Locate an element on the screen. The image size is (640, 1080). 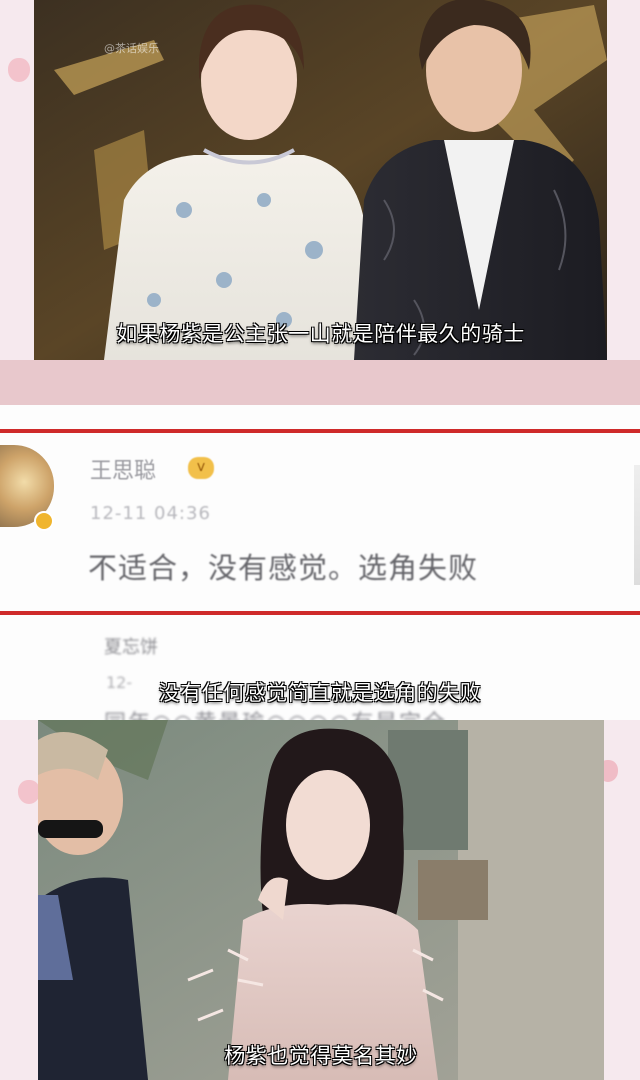
video-watermark: @茶话娱乐 is located at coordinates (131, 48).